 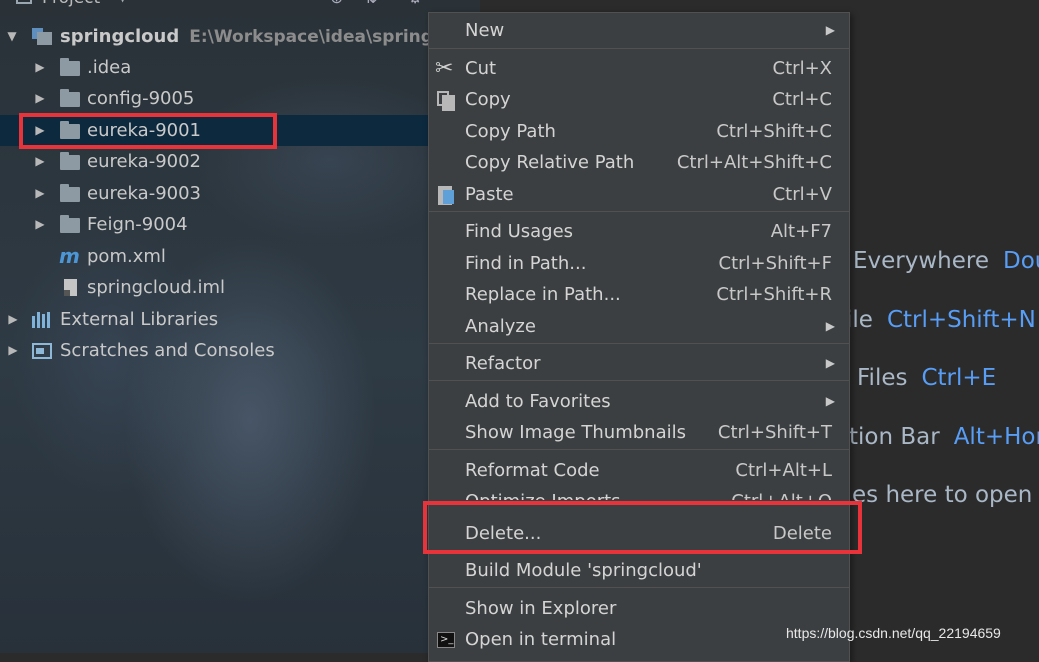 What do you see at coordinates (240, 161) in the screenshot?
I see `tree-item-eureka-9002: ▶ eureka-9002` at bounding box center [240, 161].